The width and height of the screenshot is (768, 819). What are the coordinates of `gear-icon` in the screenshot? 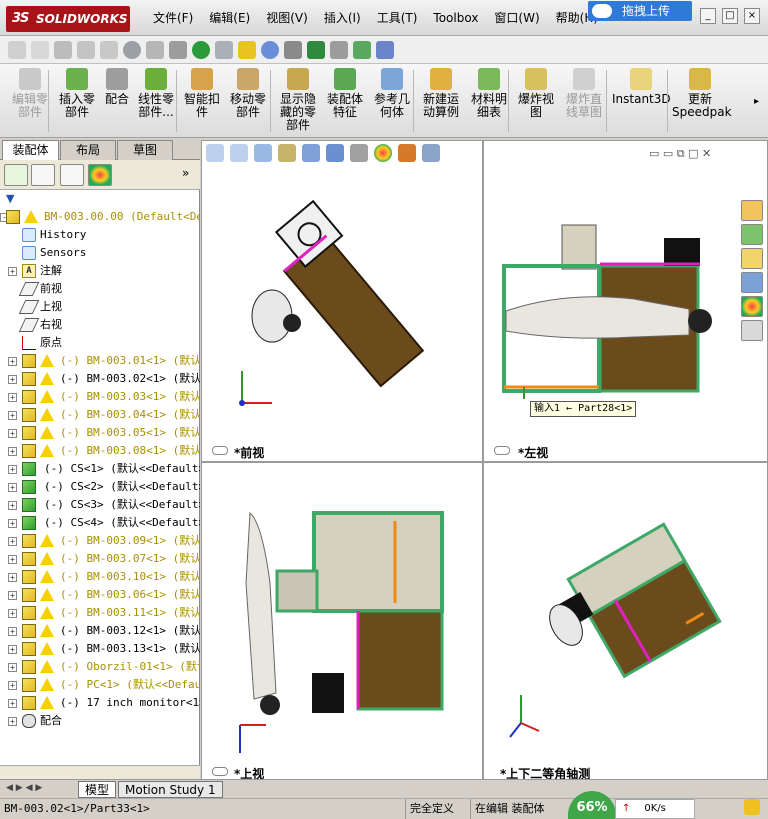 It's located at (132, 49).